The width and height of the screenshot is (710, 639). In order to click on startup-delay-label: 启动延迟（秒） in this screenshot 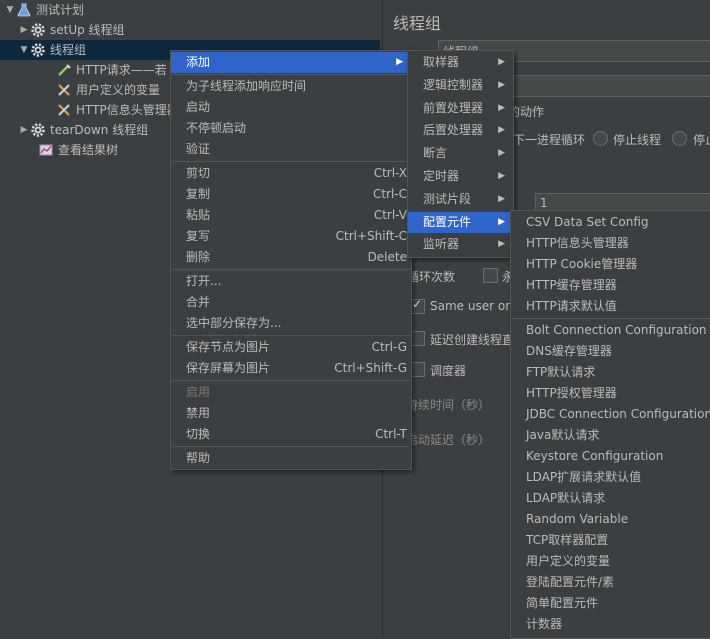, I will do `click(448, 440)`.